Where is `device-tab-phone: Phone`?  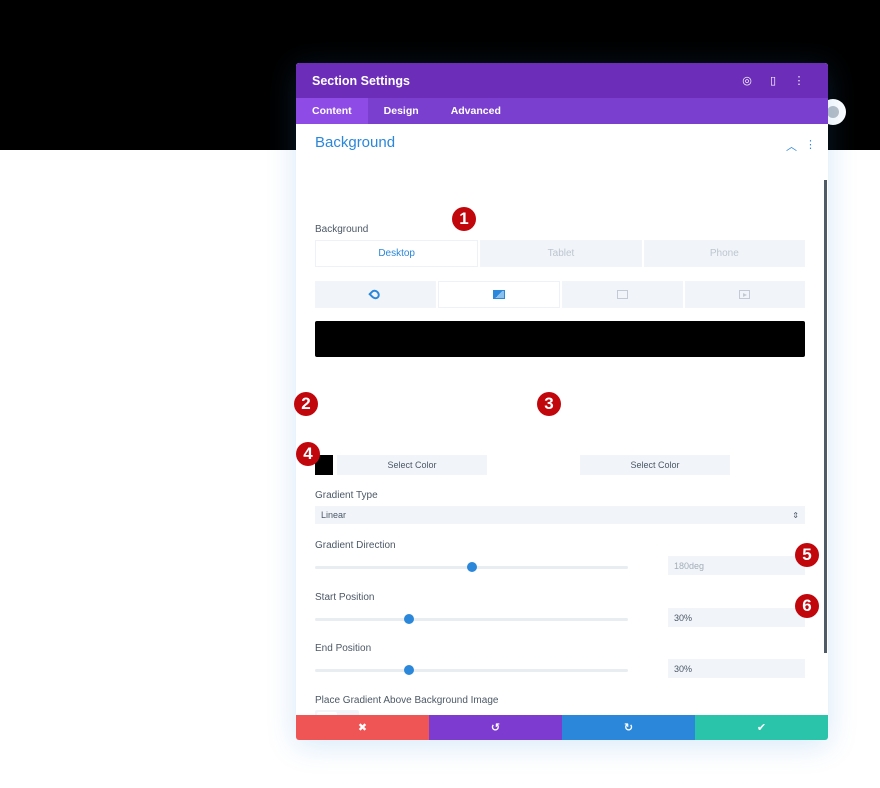
device-tab-phone: Phone is located at coordinates (724, 253).